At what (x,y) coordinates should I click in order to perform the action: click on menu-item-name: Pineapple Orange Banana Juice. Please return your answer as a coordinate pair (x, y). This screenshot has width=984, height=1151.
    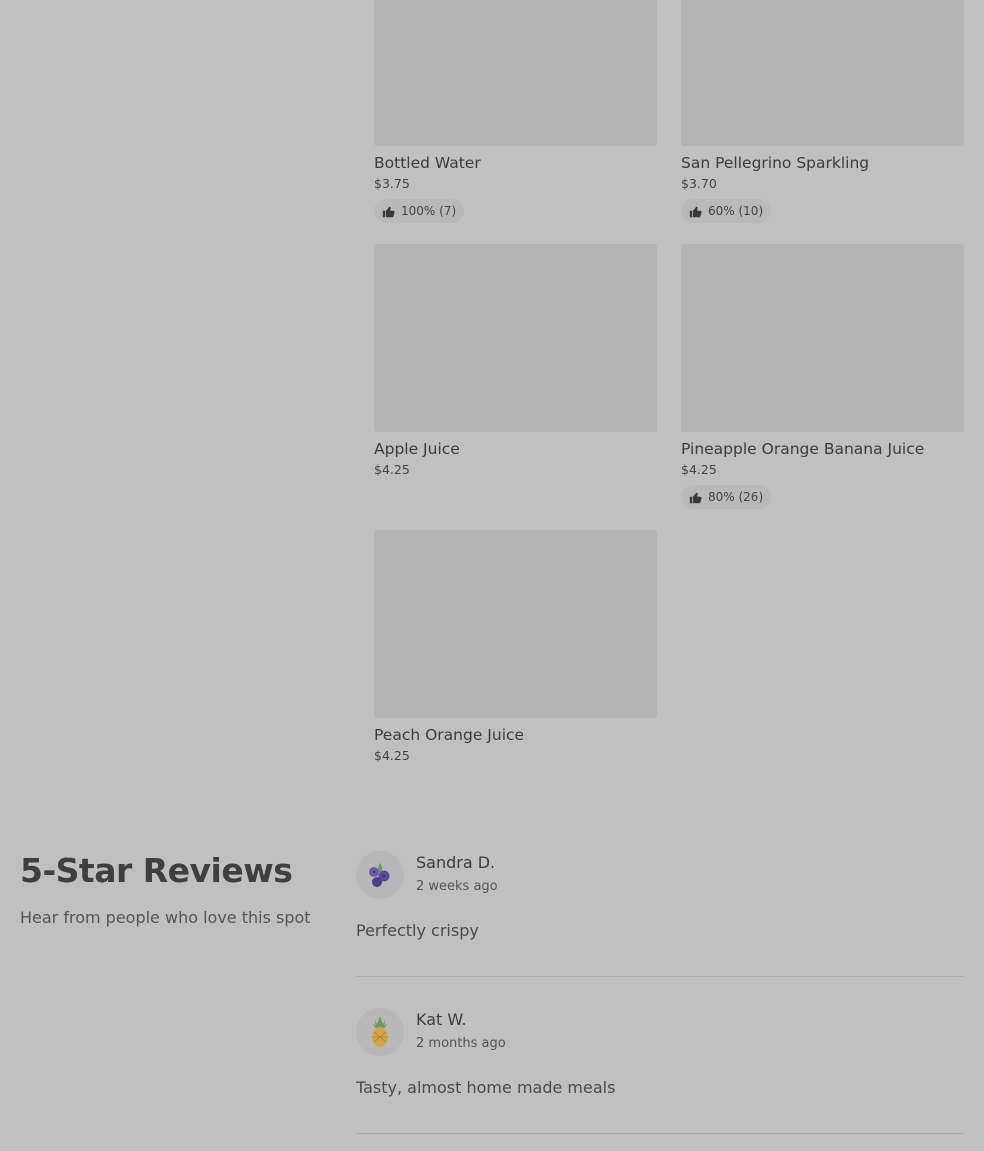
    Looking at the image, I should click on (803, 449).